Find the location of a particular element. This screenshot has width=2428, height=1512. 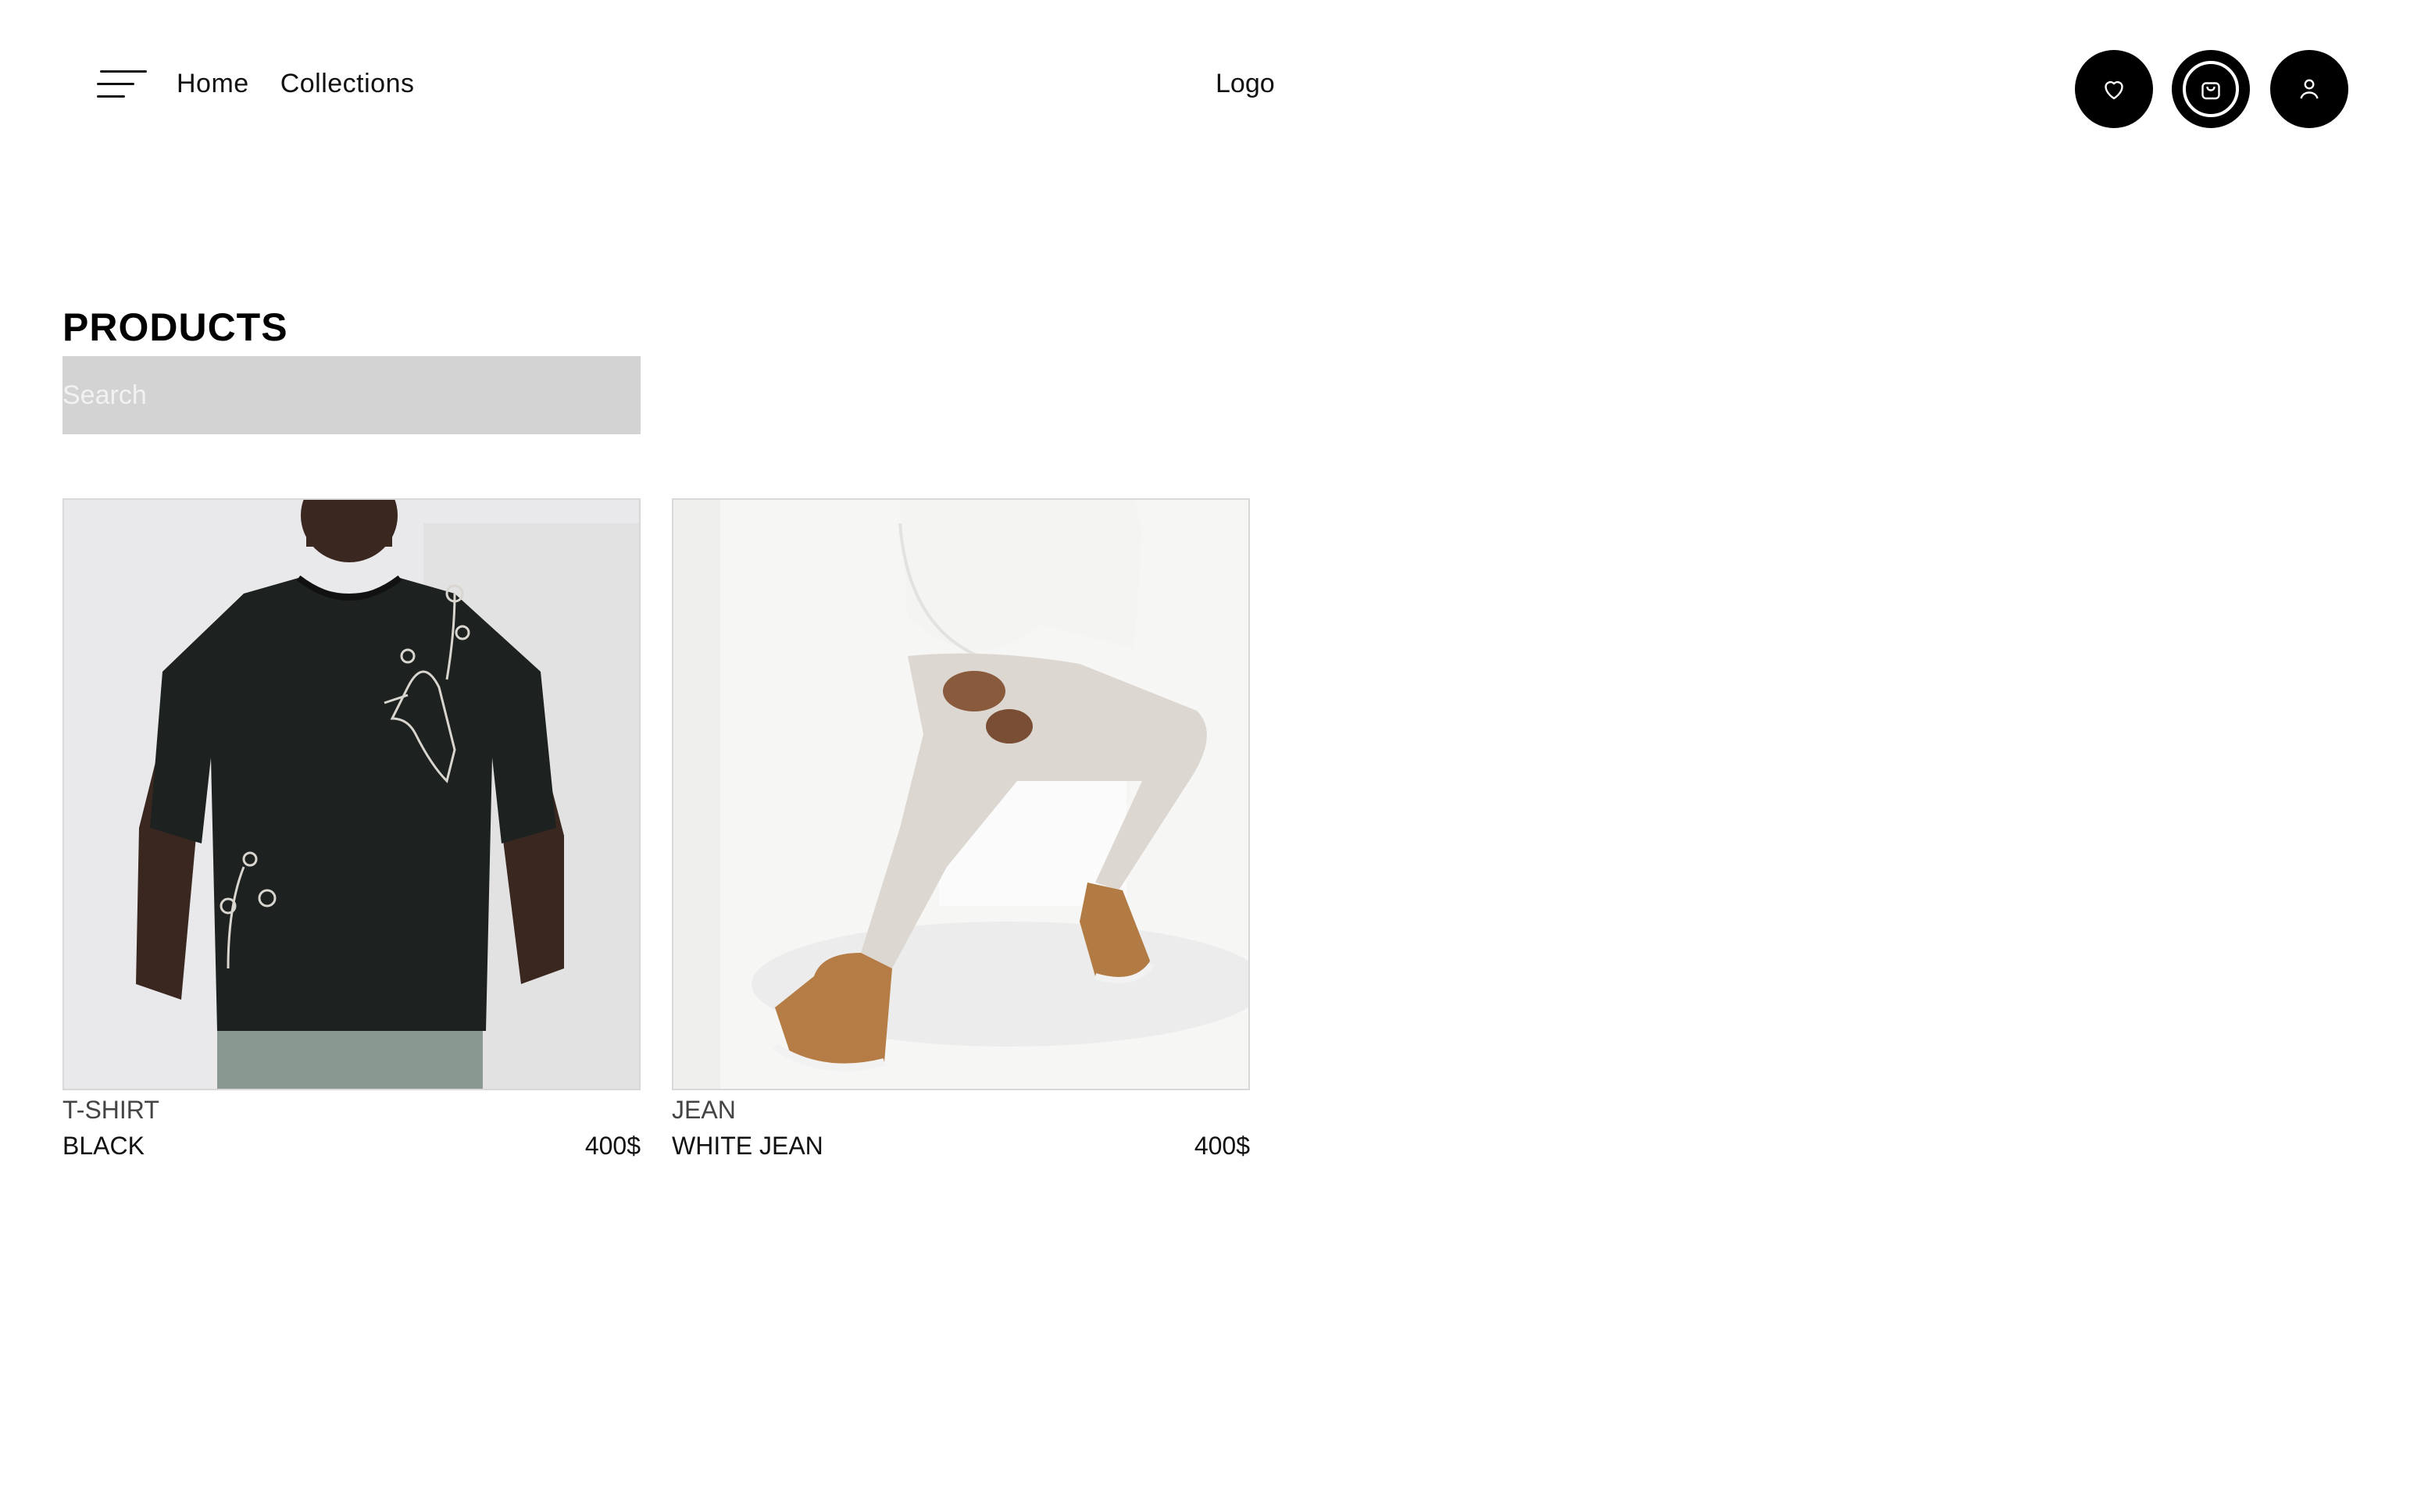

user-icon is located at coordinates (2309, 89).